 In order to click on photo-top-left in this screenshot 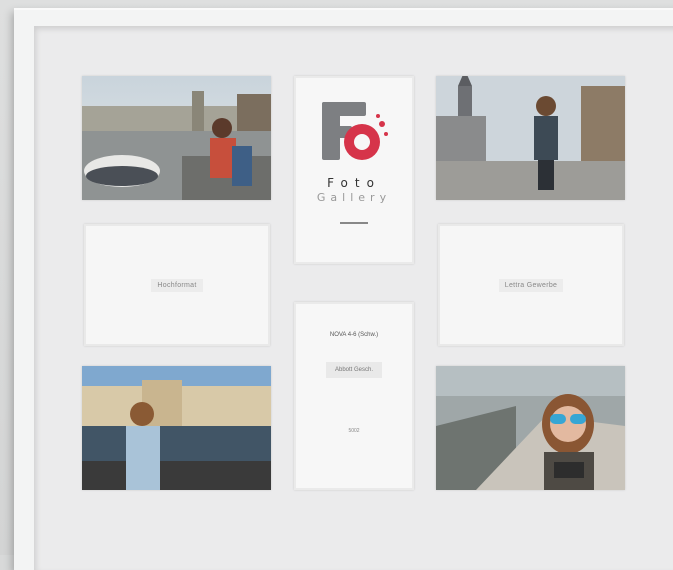, I will do `click(176, 138)`.